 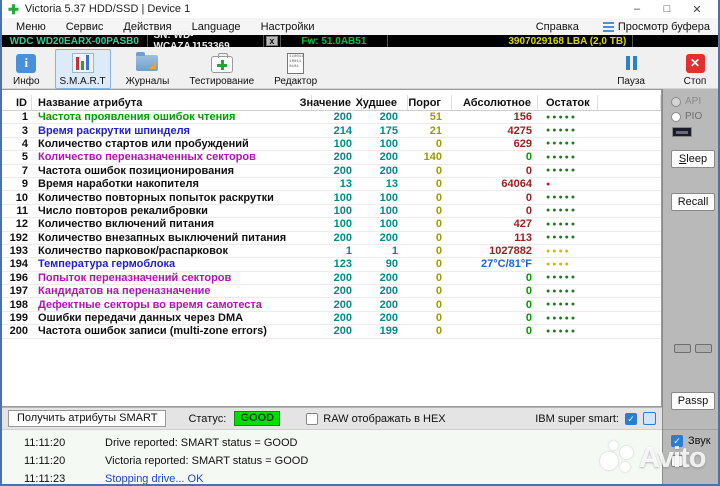 What do you see at coordinates (637, 9) in the screenshot?
I see `minimize-button: –` at bounding box center [637, 9].